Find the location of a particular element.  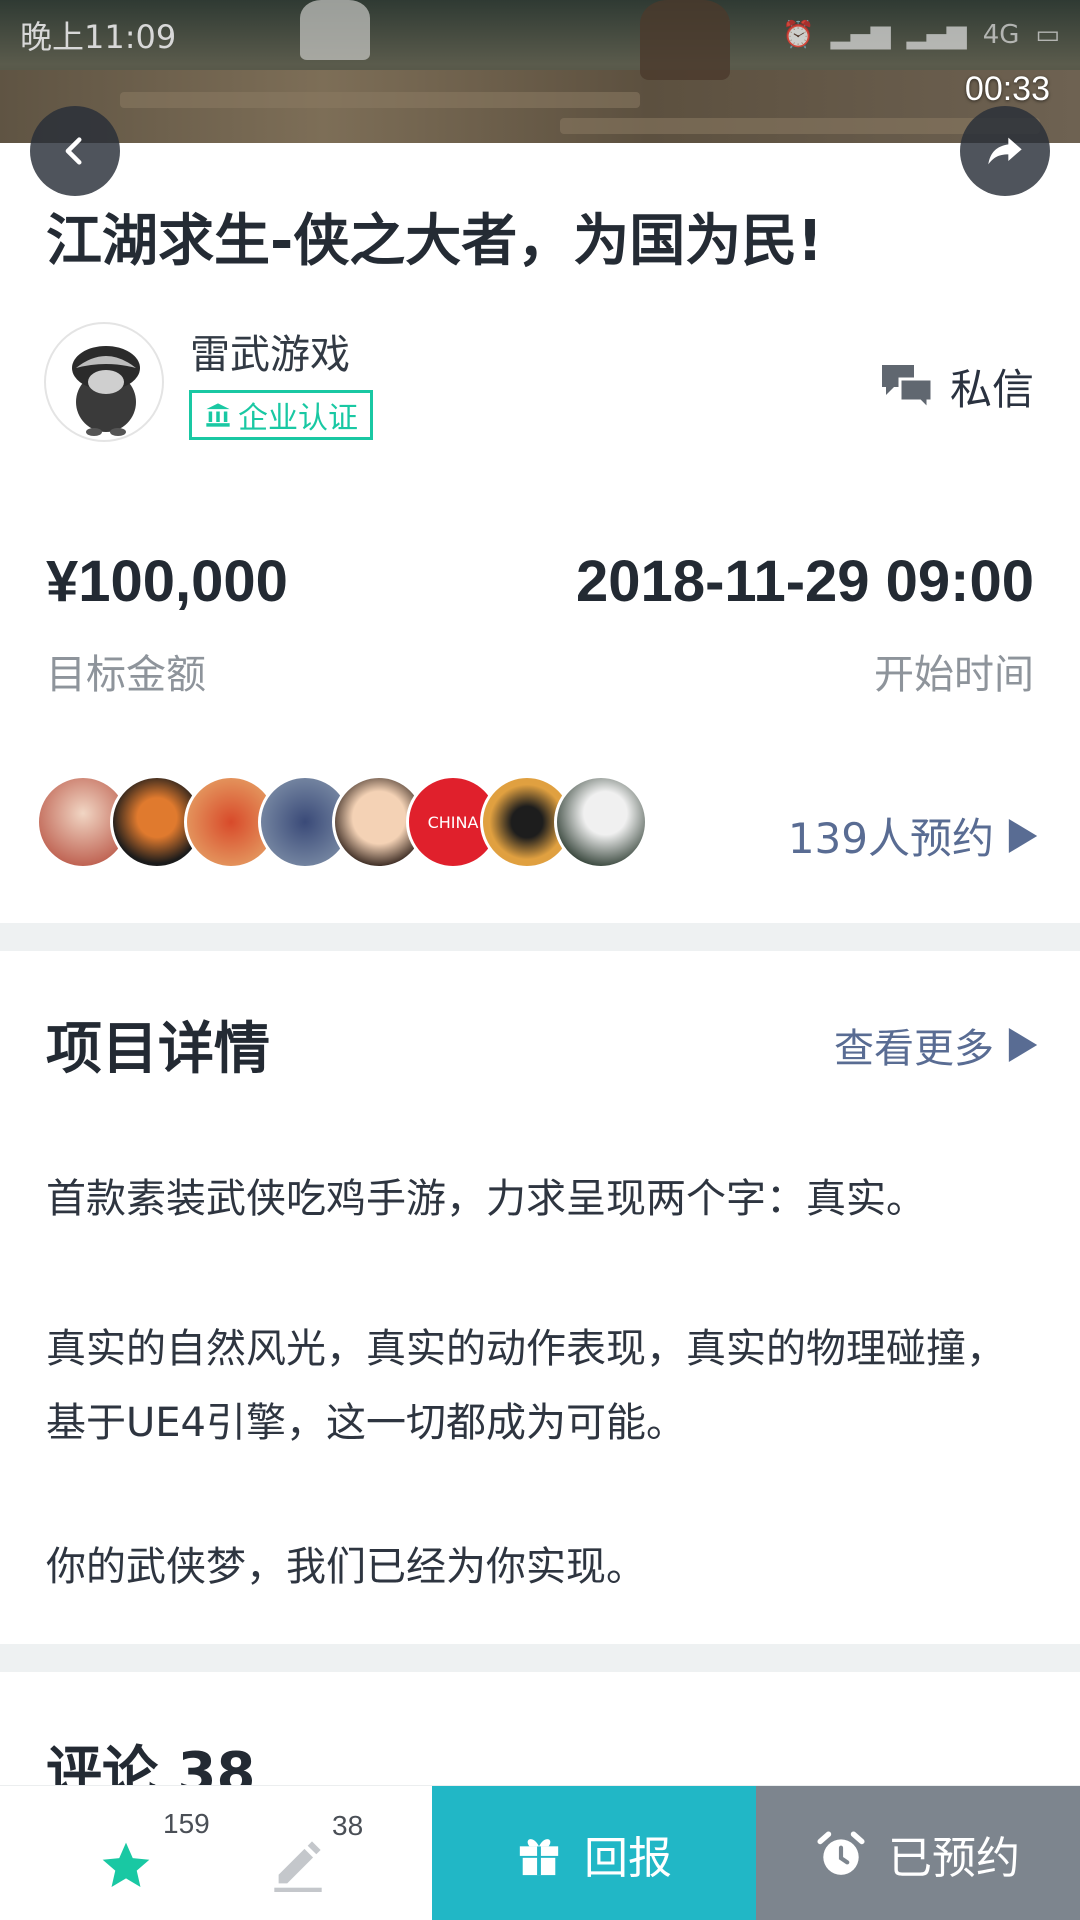

private-message-label: 私信 is located at coordinates (991, 389).